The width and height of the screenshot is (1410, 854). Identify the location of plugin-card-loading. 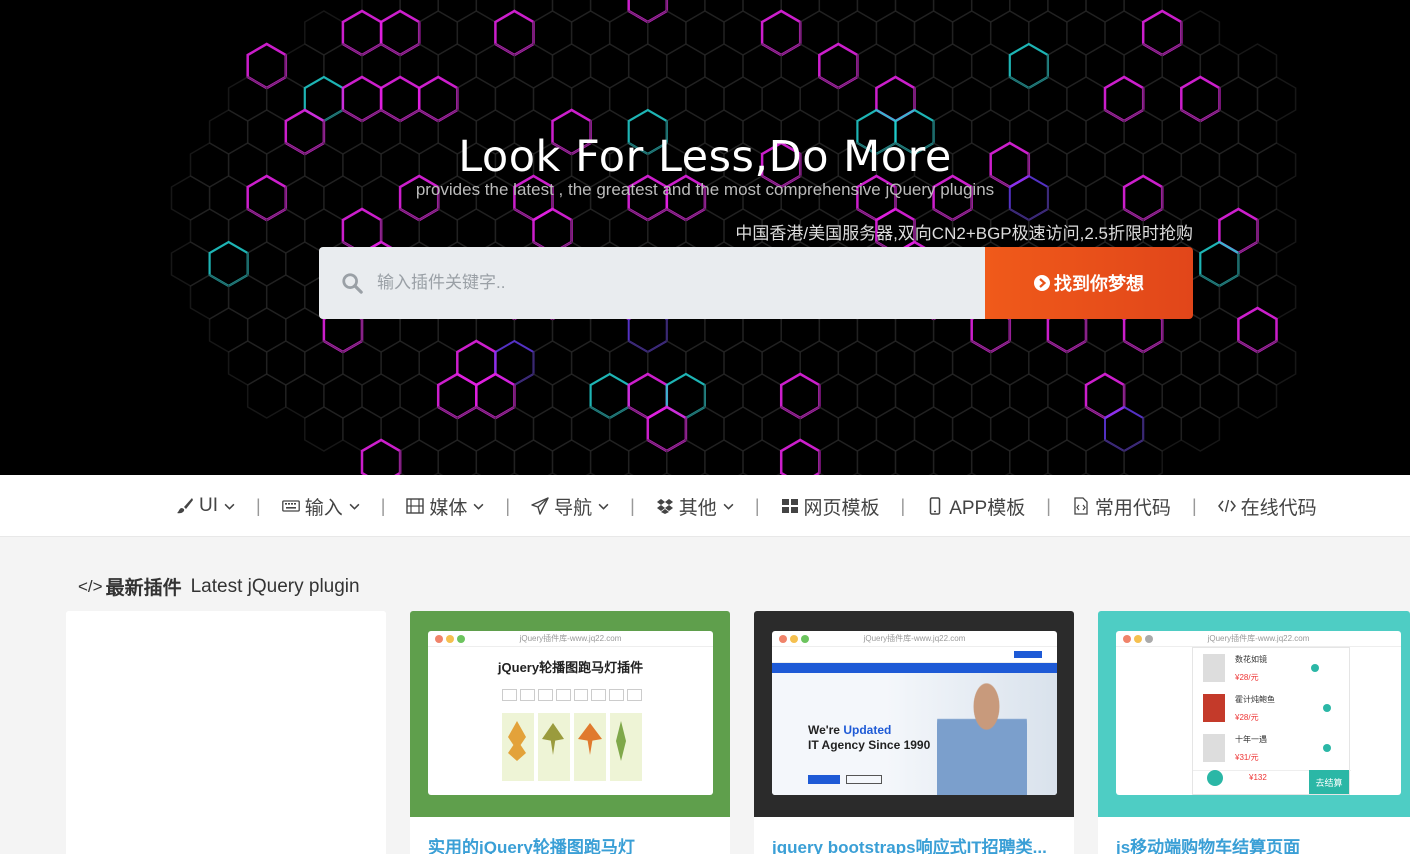
(226, 732).